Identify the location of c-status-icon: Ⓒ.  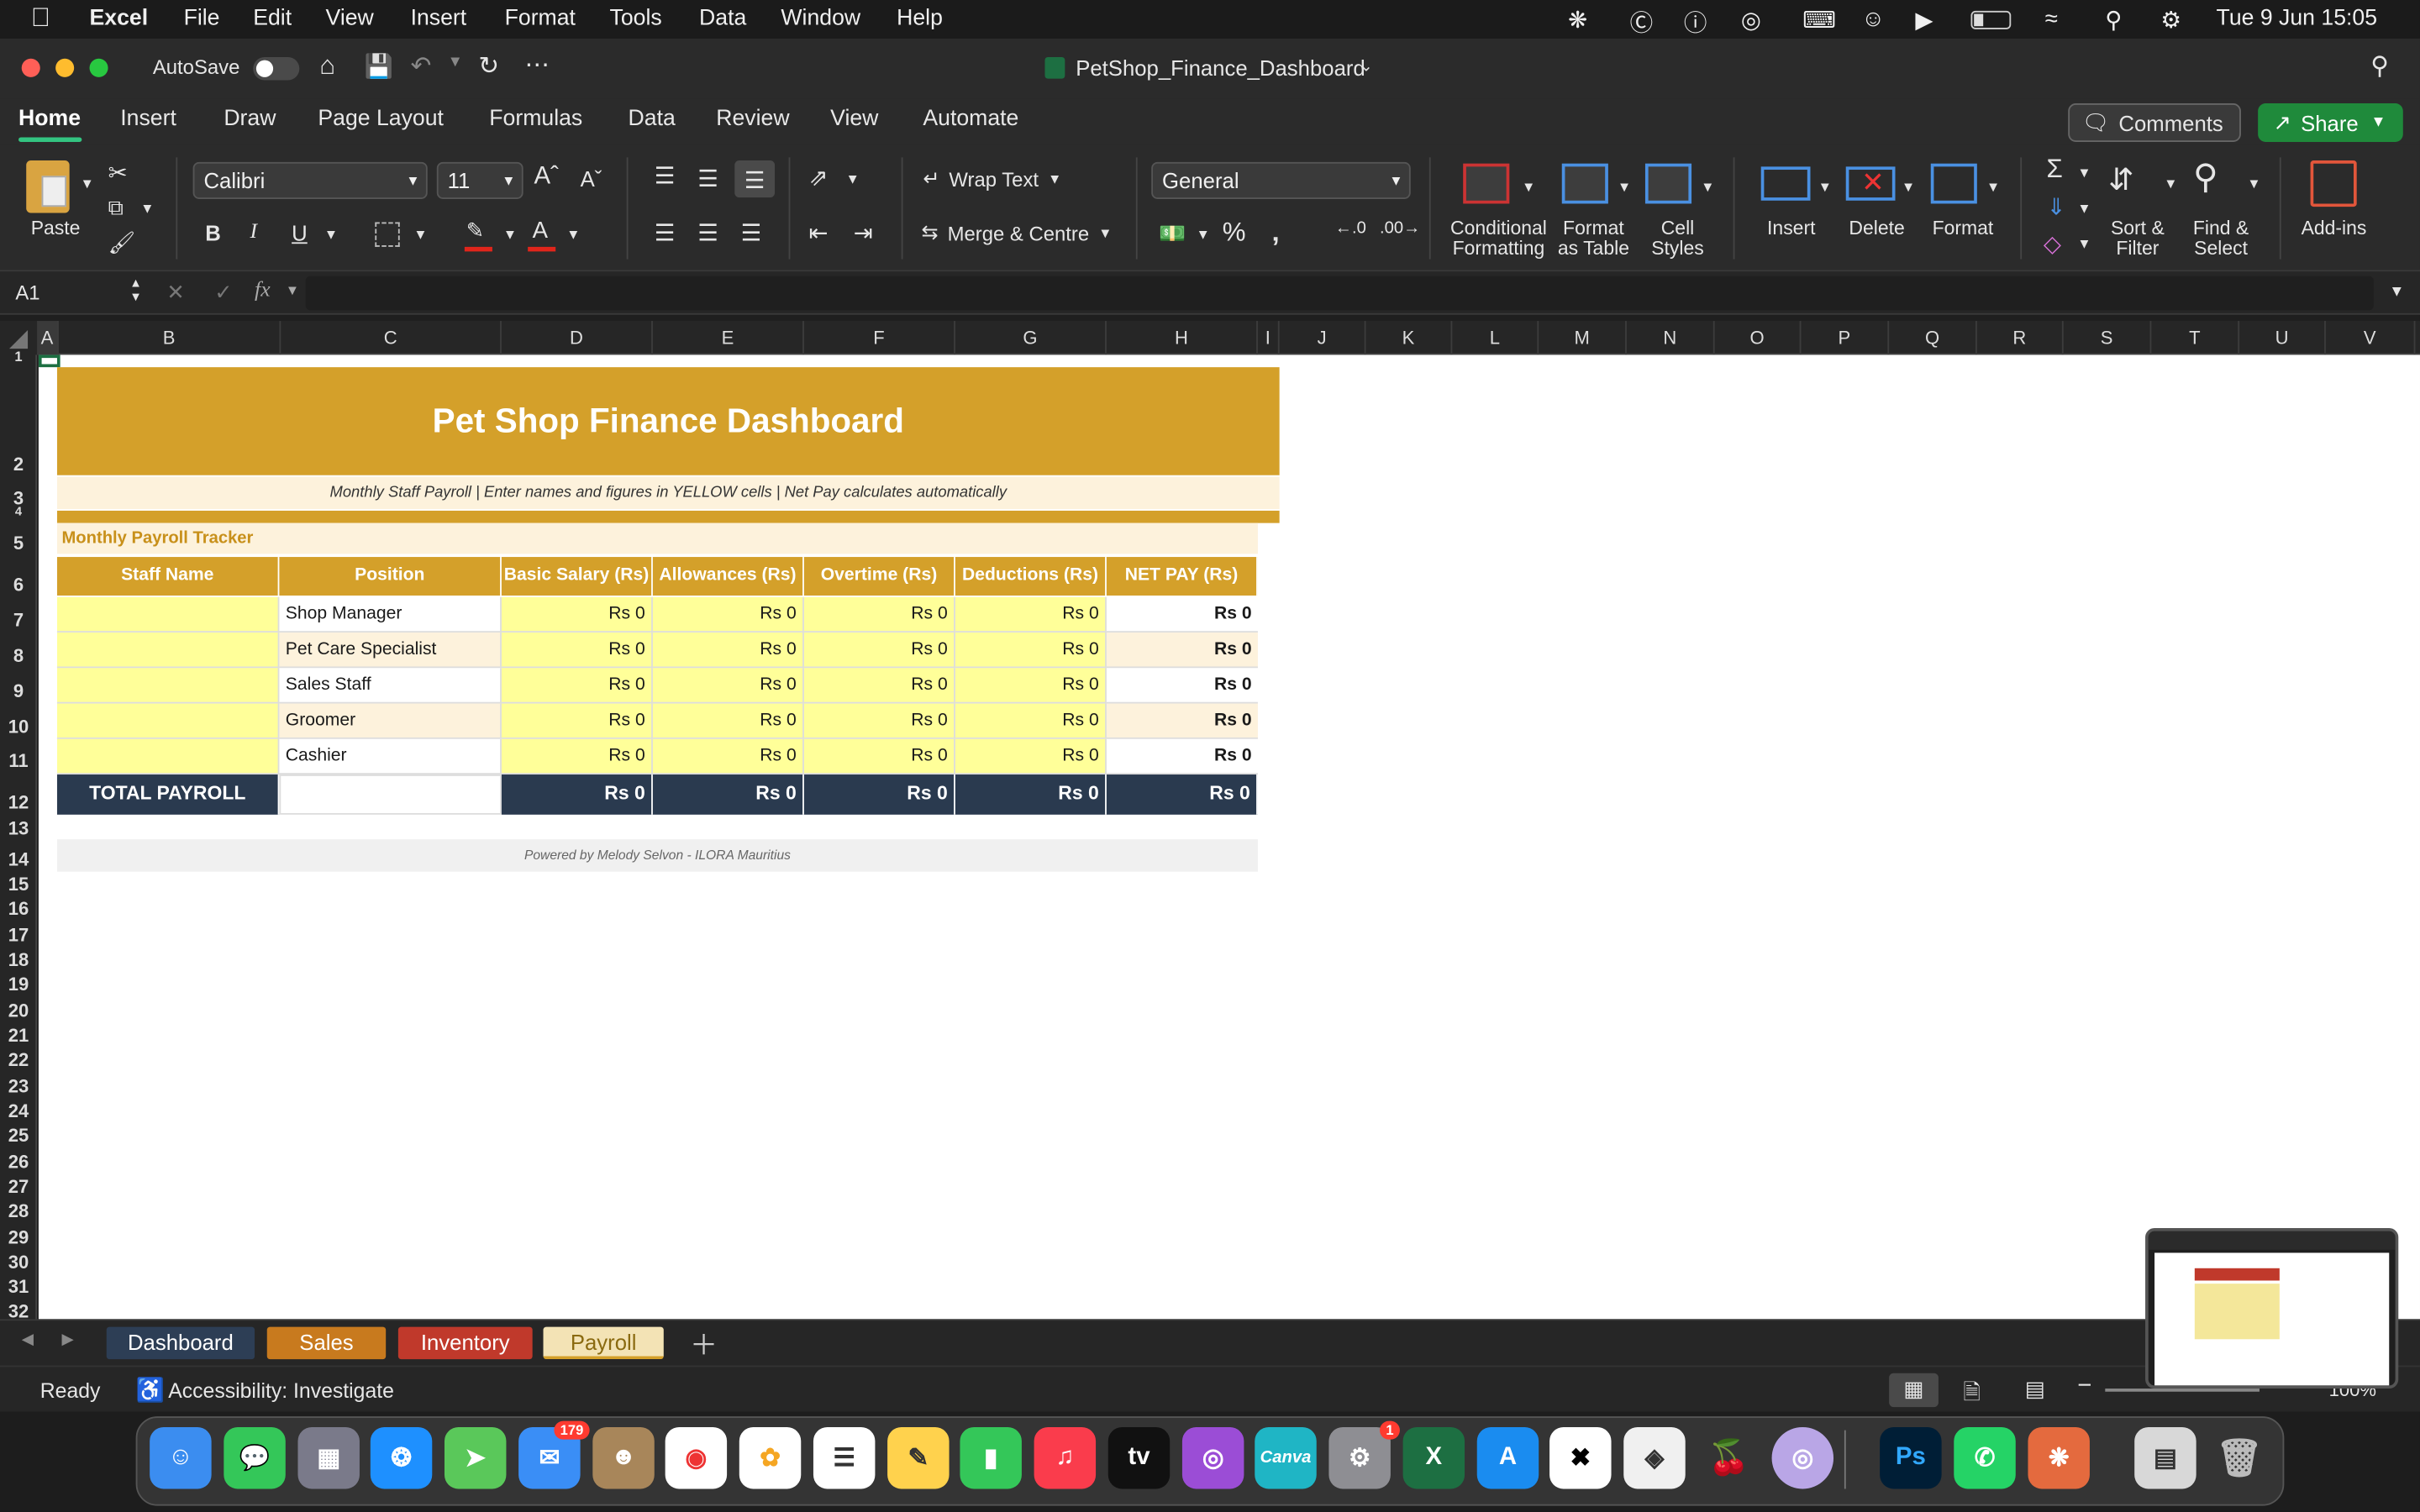
(1642, 22).